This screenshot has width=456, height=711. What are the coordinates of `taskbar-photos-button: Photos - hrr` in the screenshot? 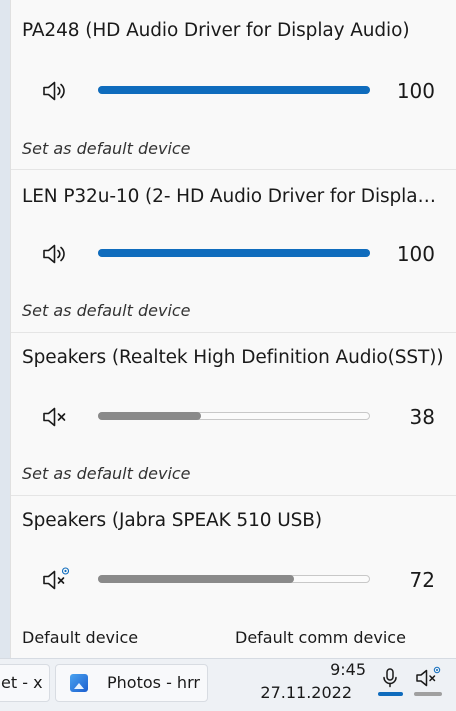 It's located at (131, 683).